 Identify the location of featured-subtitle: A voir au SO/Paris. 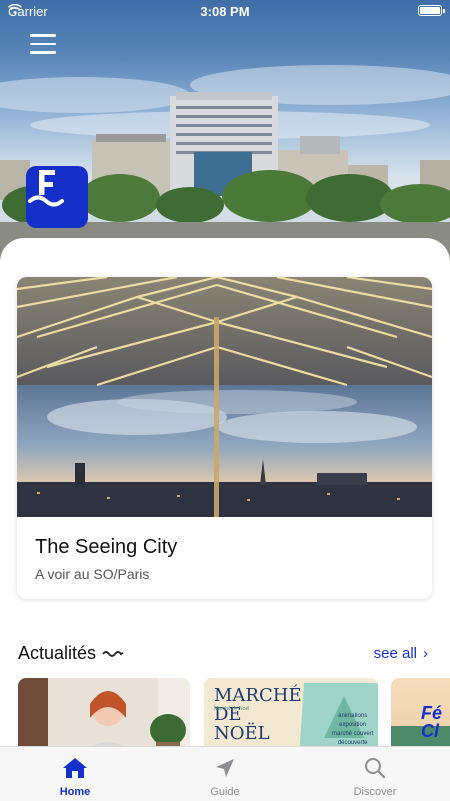
(92, 574).